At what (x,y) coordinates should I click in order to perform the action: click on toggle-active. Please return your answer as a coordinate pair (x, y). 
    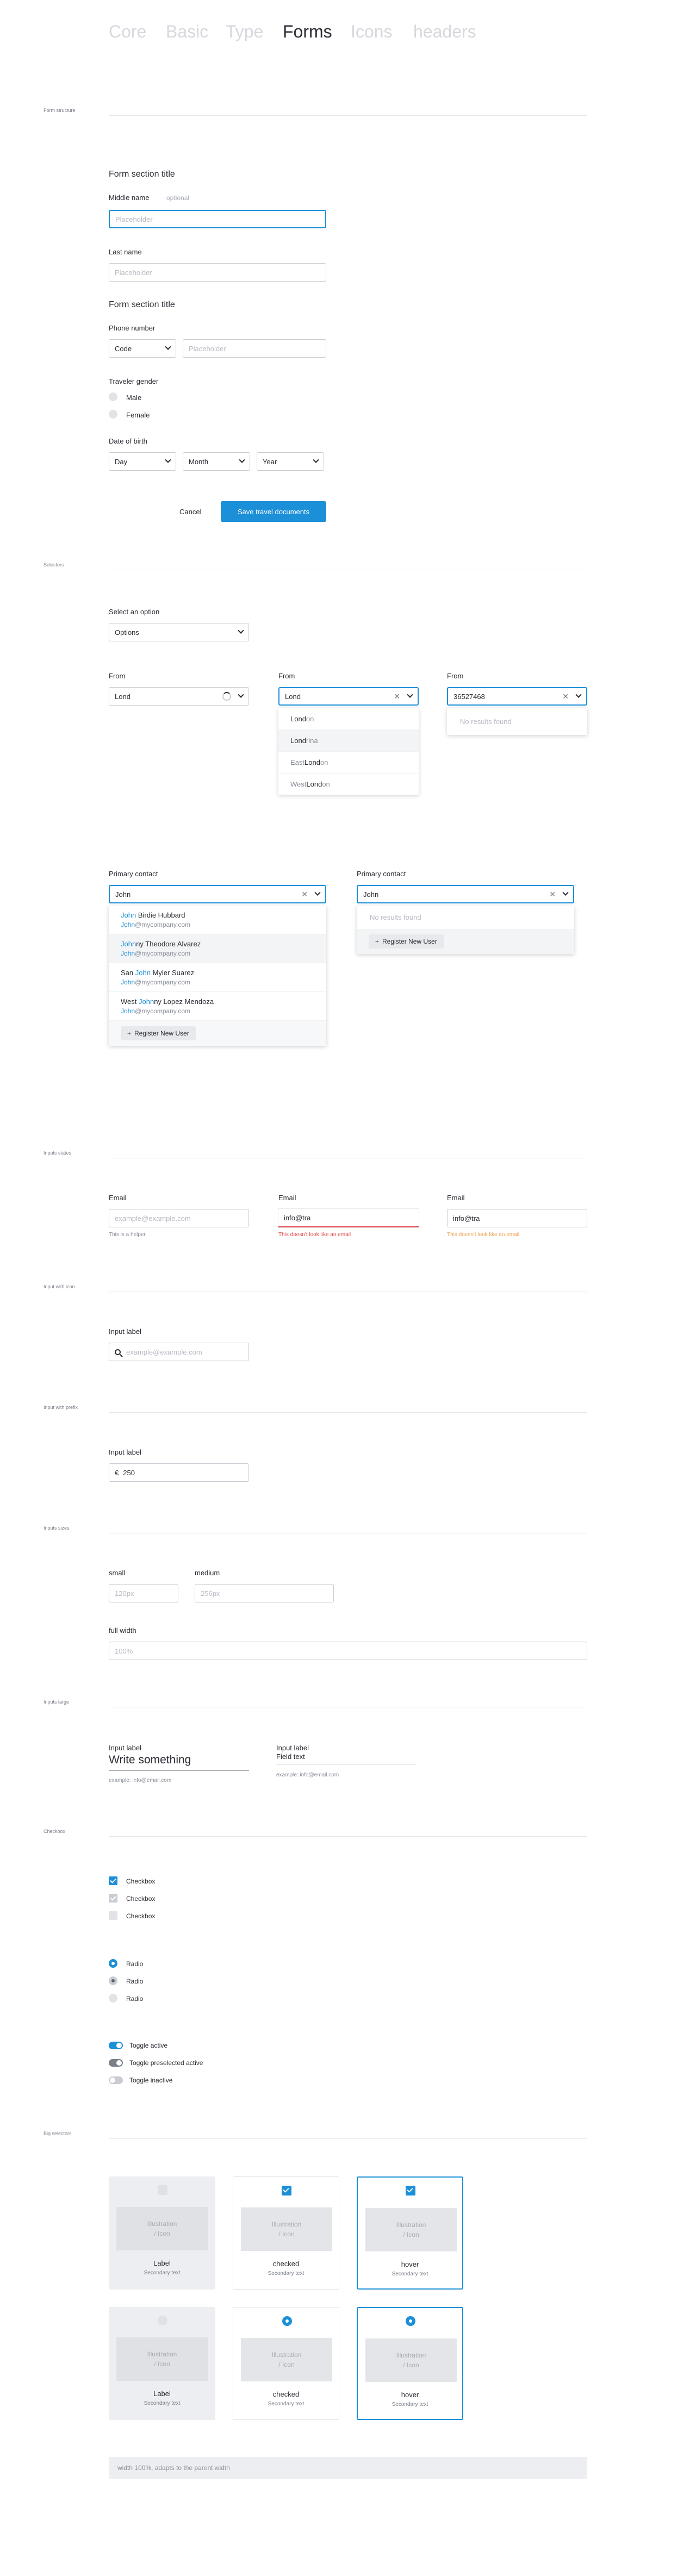
    Looking at the image, I should click on (116, 2046).